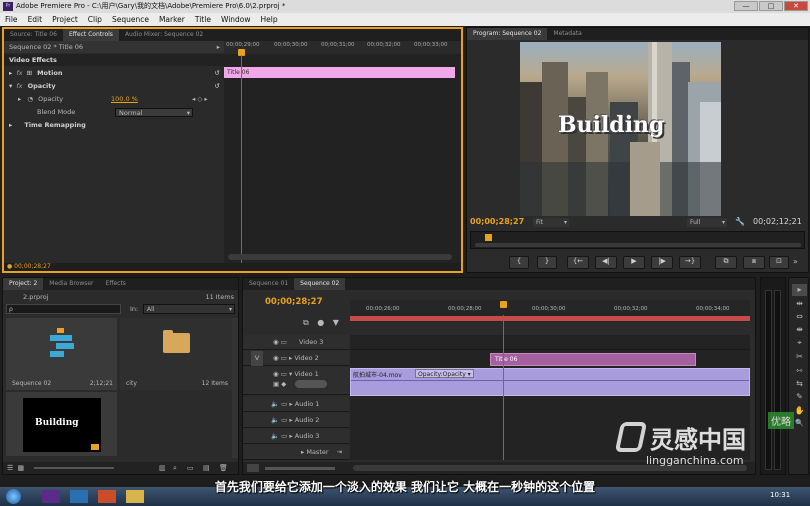  Describe the element at coordinates (300, 468) in the screenshot. I see `timeline-zoom-slider` at that location.